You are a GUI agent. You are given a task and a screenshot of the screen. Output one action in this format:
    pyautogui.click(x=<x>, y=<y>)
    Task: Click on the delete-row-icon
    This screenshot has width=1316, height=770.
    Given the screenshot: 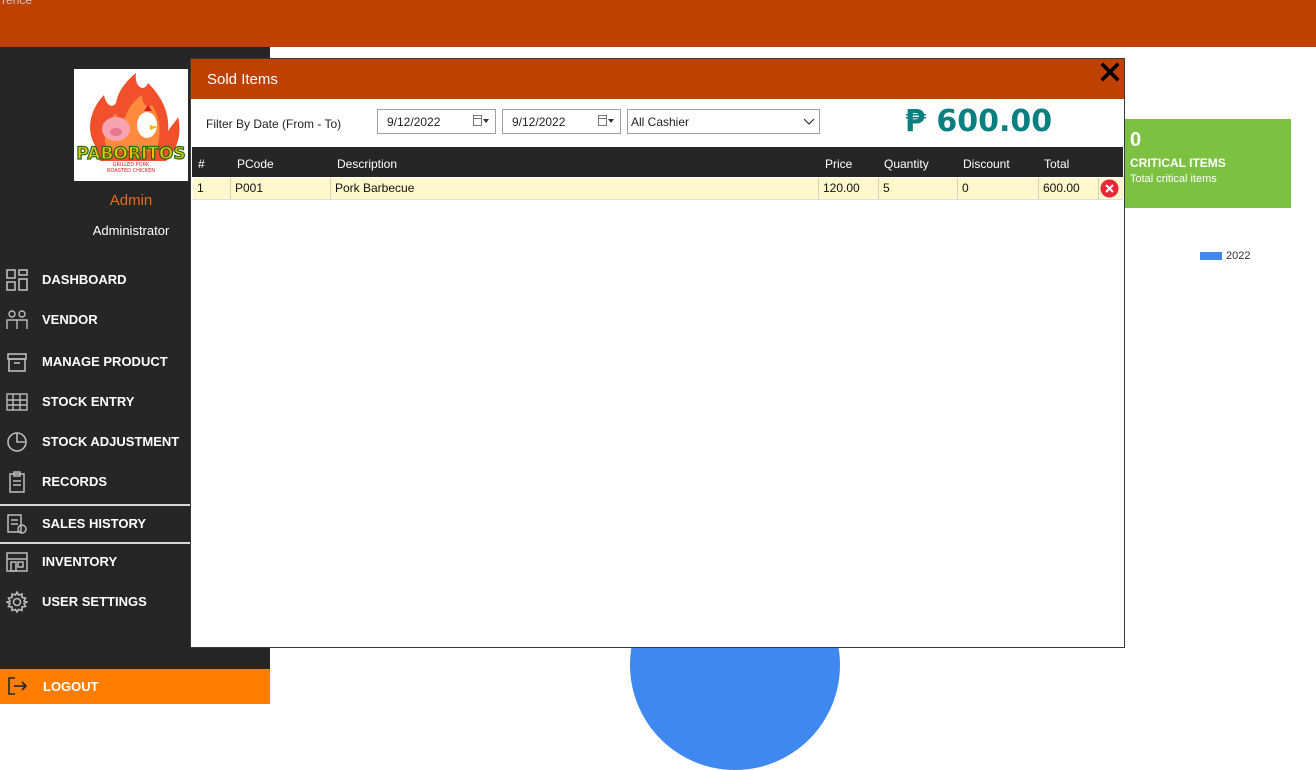 What is the action you would take?
    pyautogui.click(x=1109, y=188)
    